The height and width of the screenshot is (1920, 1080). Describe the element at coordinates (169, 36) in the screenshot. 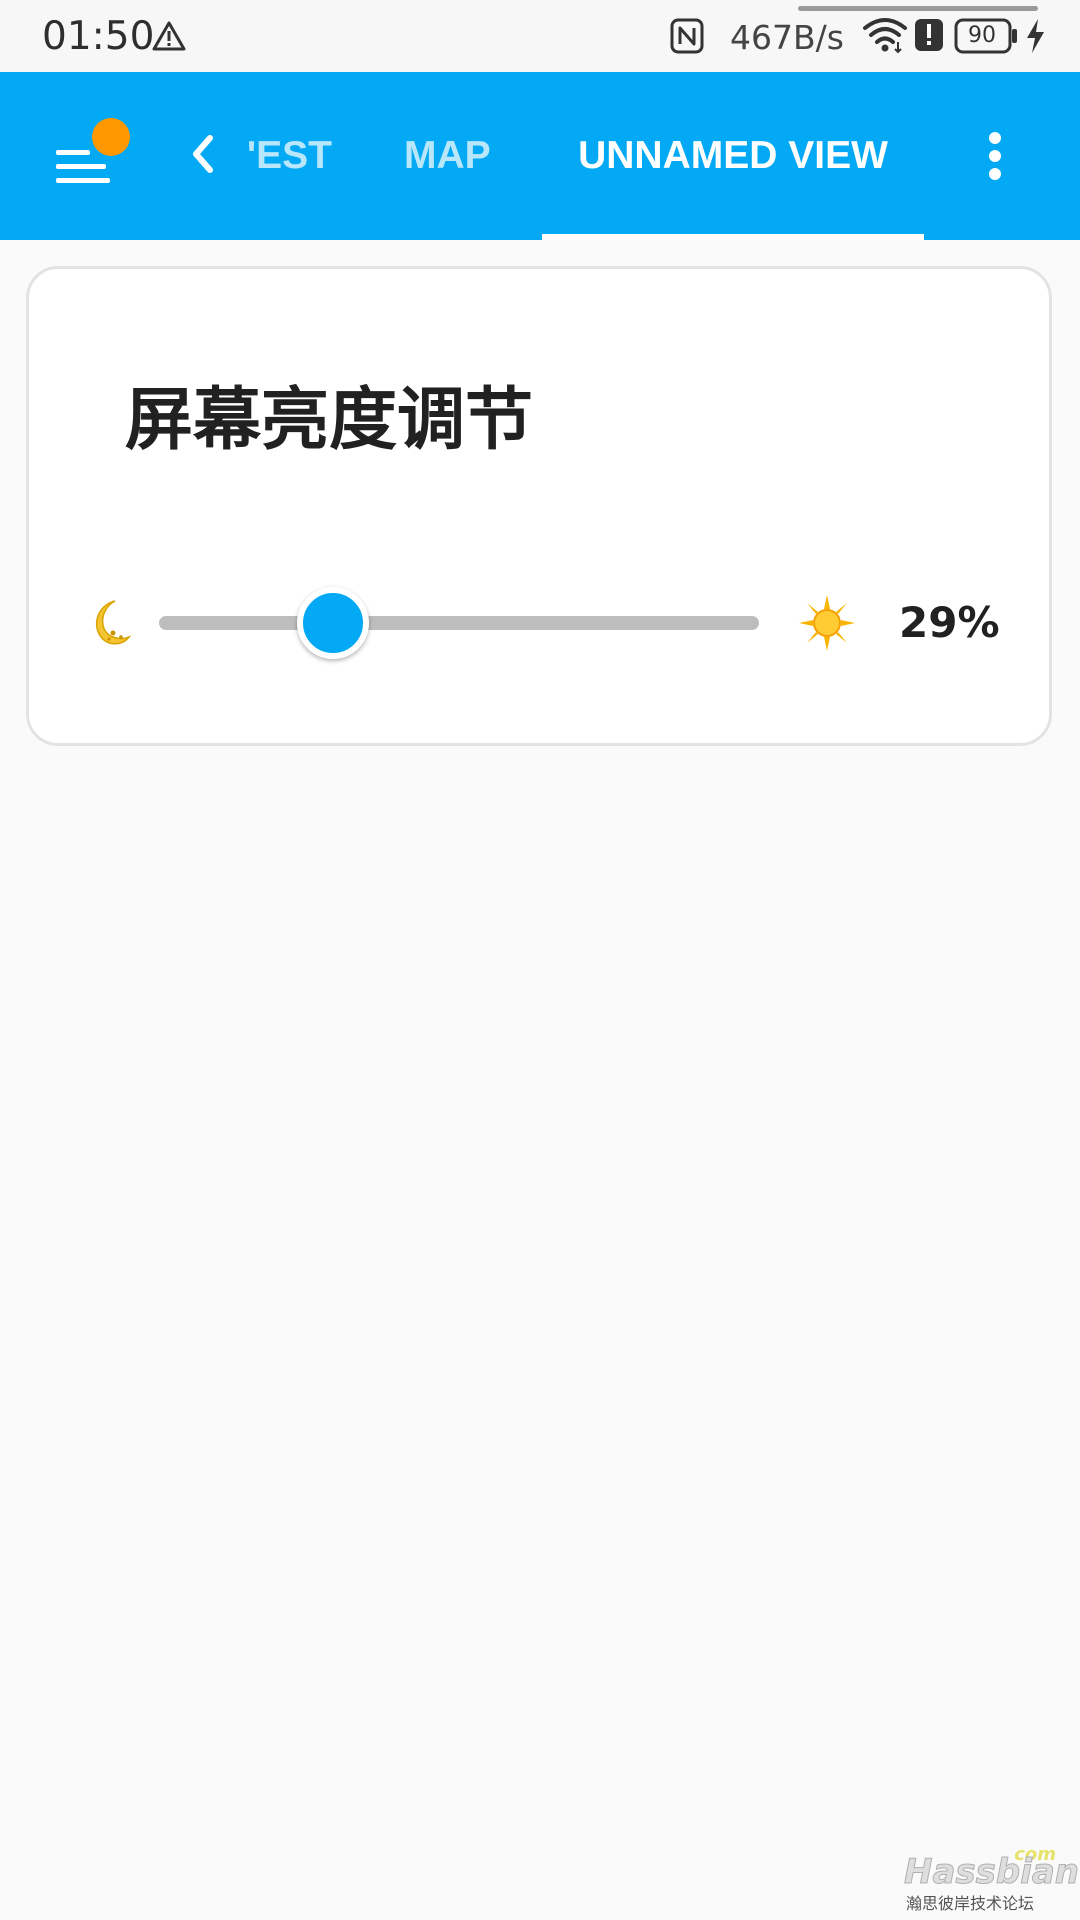

I see `warning-icon` at that location.